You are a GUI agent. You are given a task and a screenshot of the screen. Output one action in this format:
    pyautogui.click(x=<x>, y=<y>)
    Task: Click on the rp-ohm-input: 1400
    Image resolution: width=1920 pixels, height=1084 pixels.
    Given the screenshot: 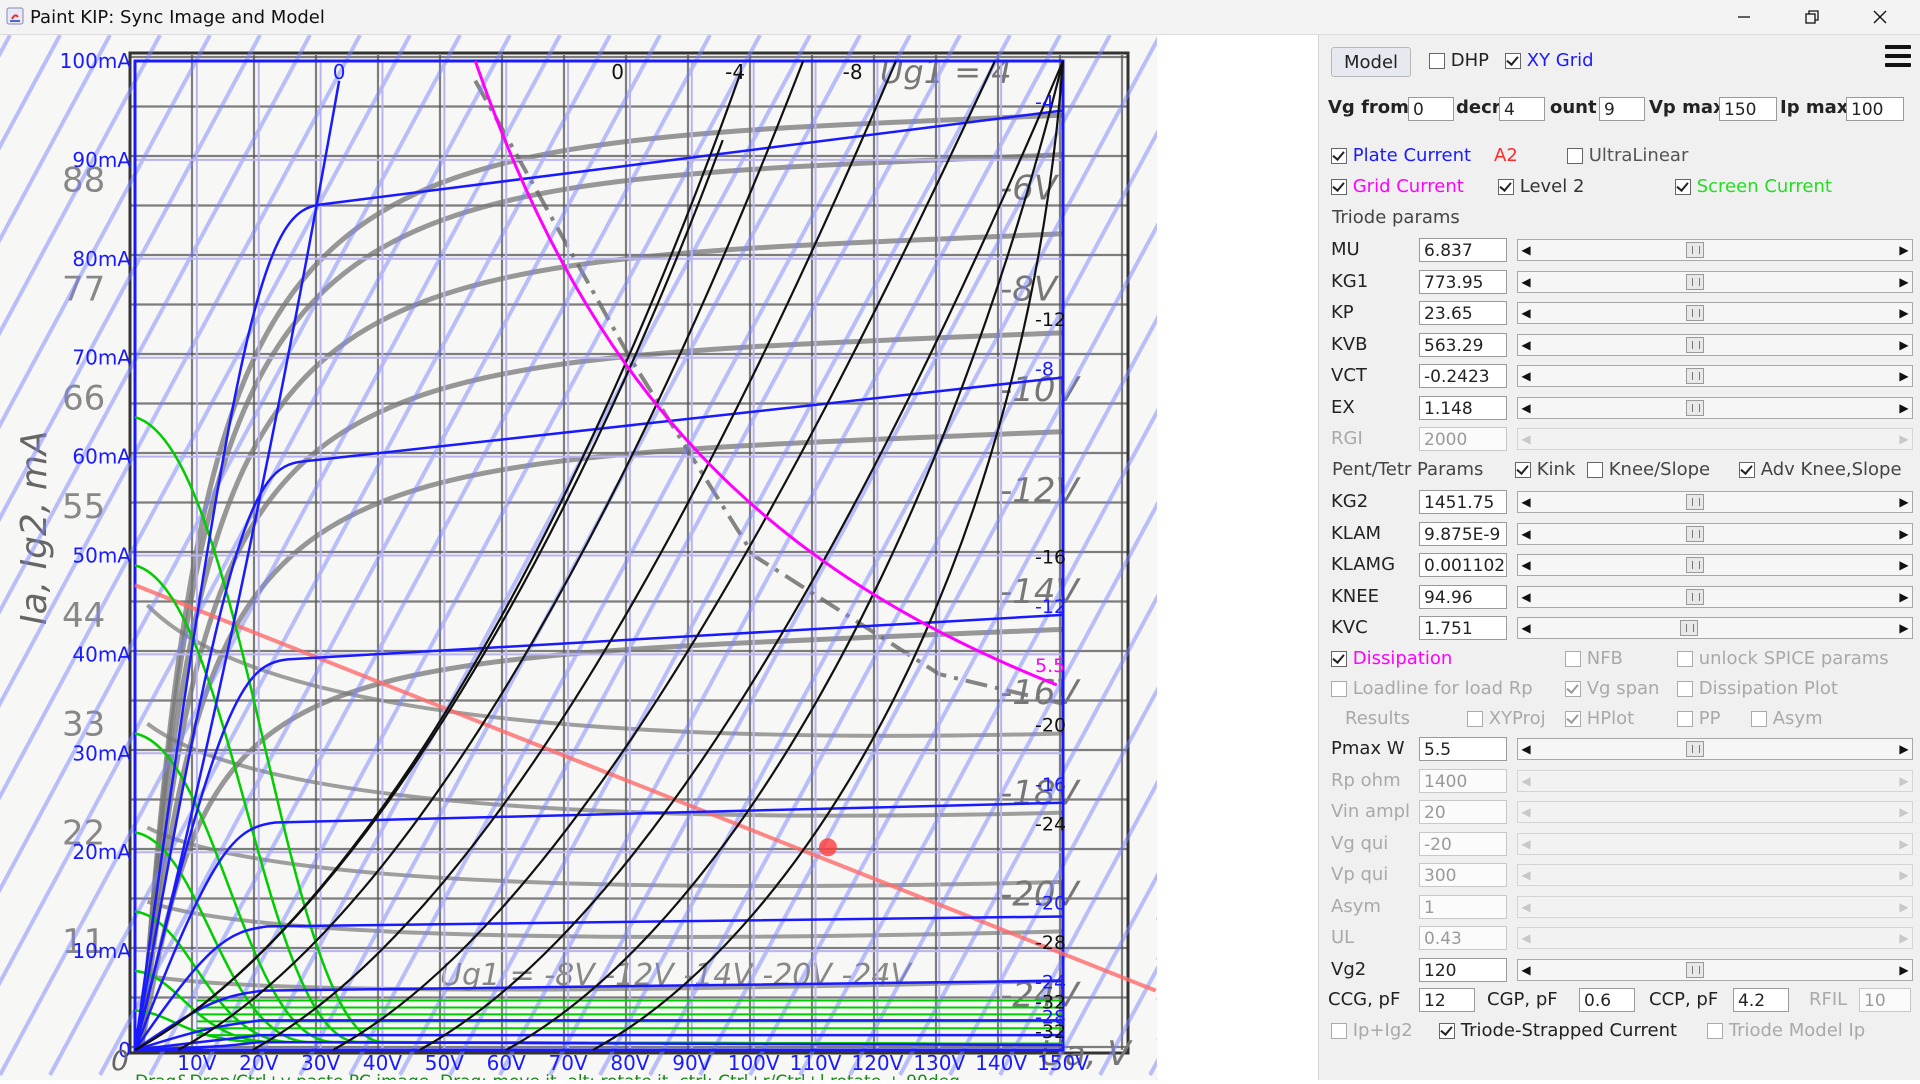 What is the action you would take?
    pyautogui.click(x=1463, y=780)
    